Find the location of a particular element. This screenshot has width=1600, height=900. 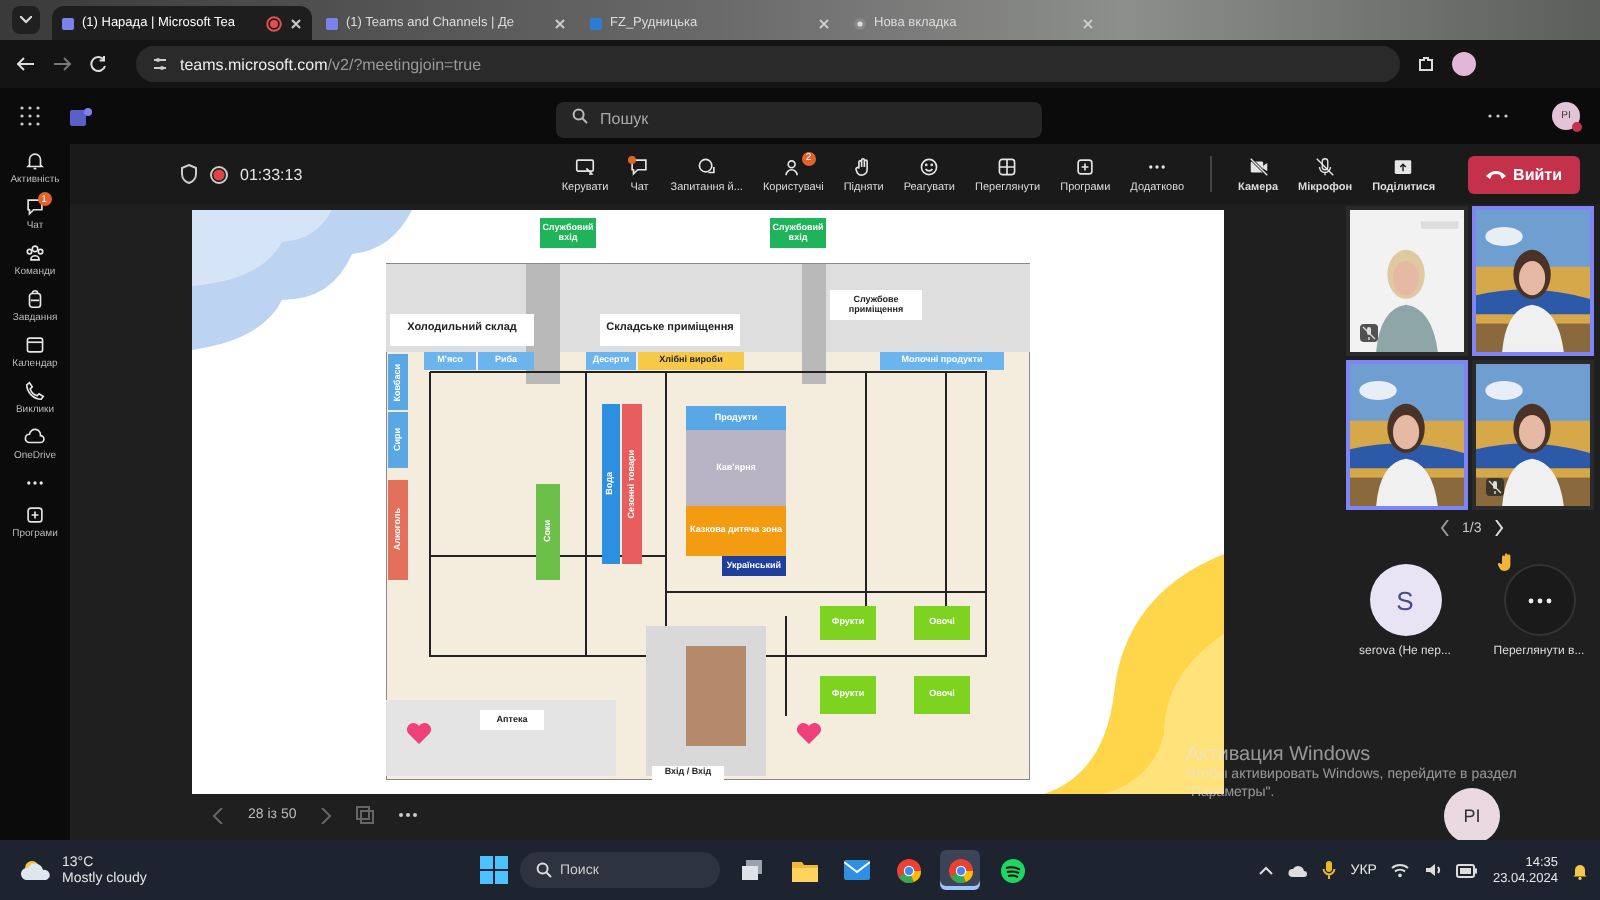

shield-icon is located at coordinates (189, 174).